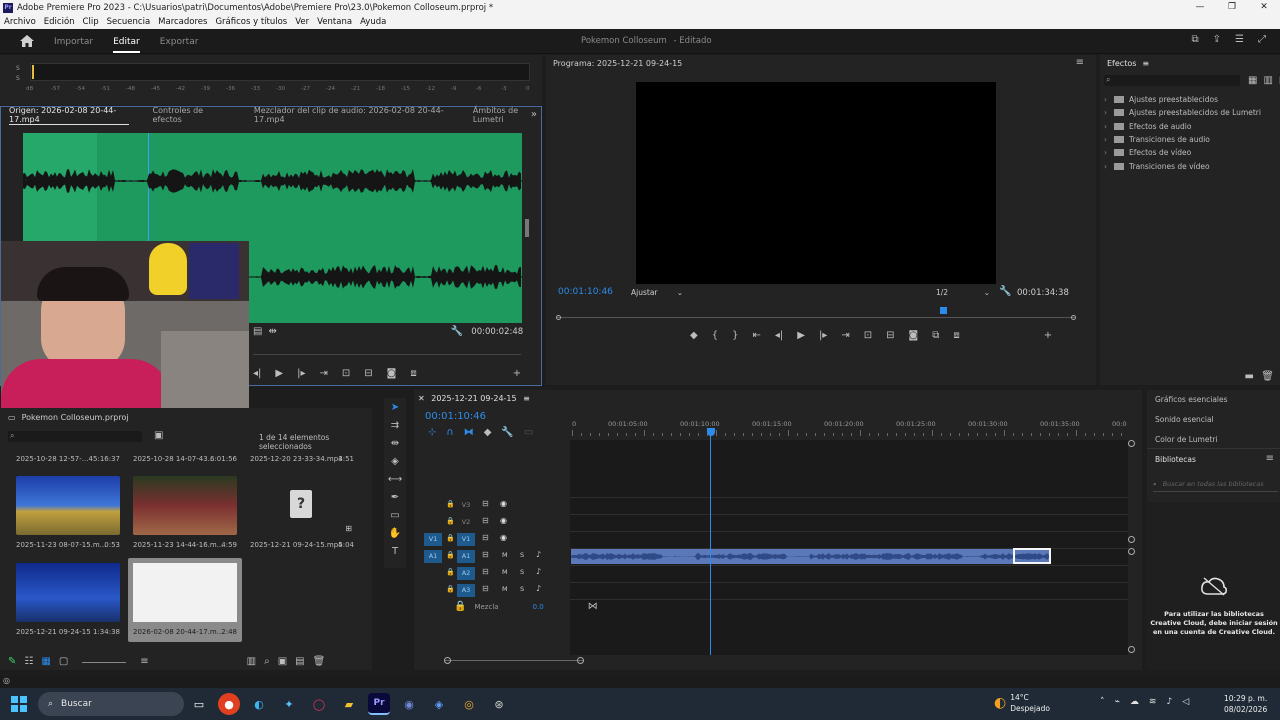  Describe the element at coordinates (27, 41) in the screenshot. I see `home-icon` at that location.